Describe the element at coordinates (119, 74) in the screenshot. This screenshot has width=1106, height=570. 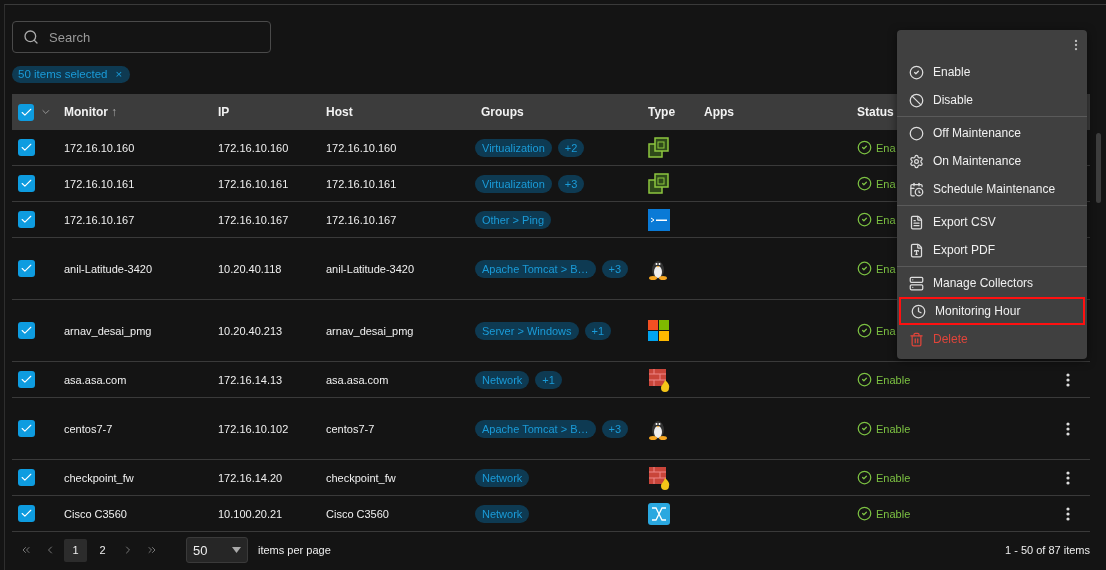
I see `clear-selection-button: ×` at that location.